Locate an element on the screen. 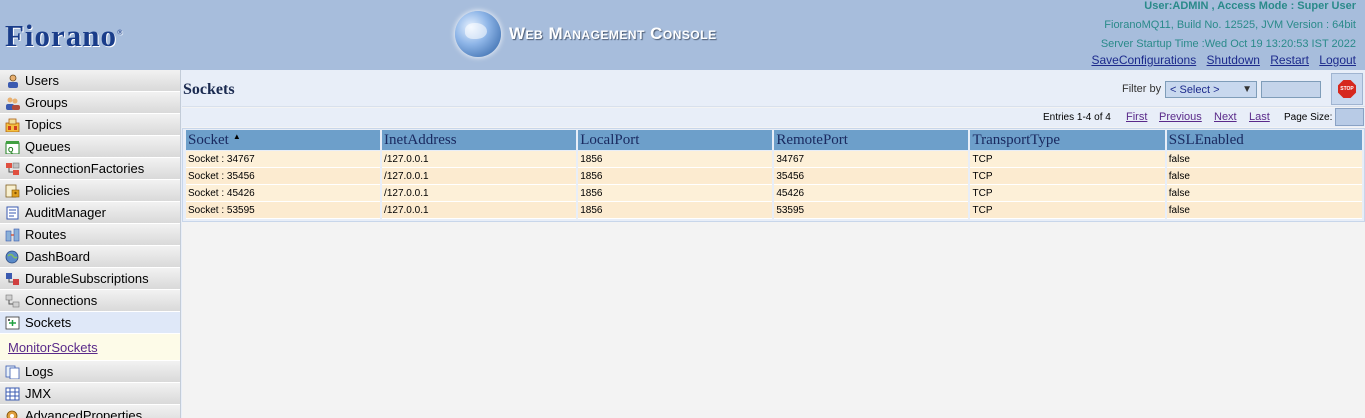 This screenshot has height=418, width=1365. column-header-socket: Socket ▲ is located at coordinates (283, 140).